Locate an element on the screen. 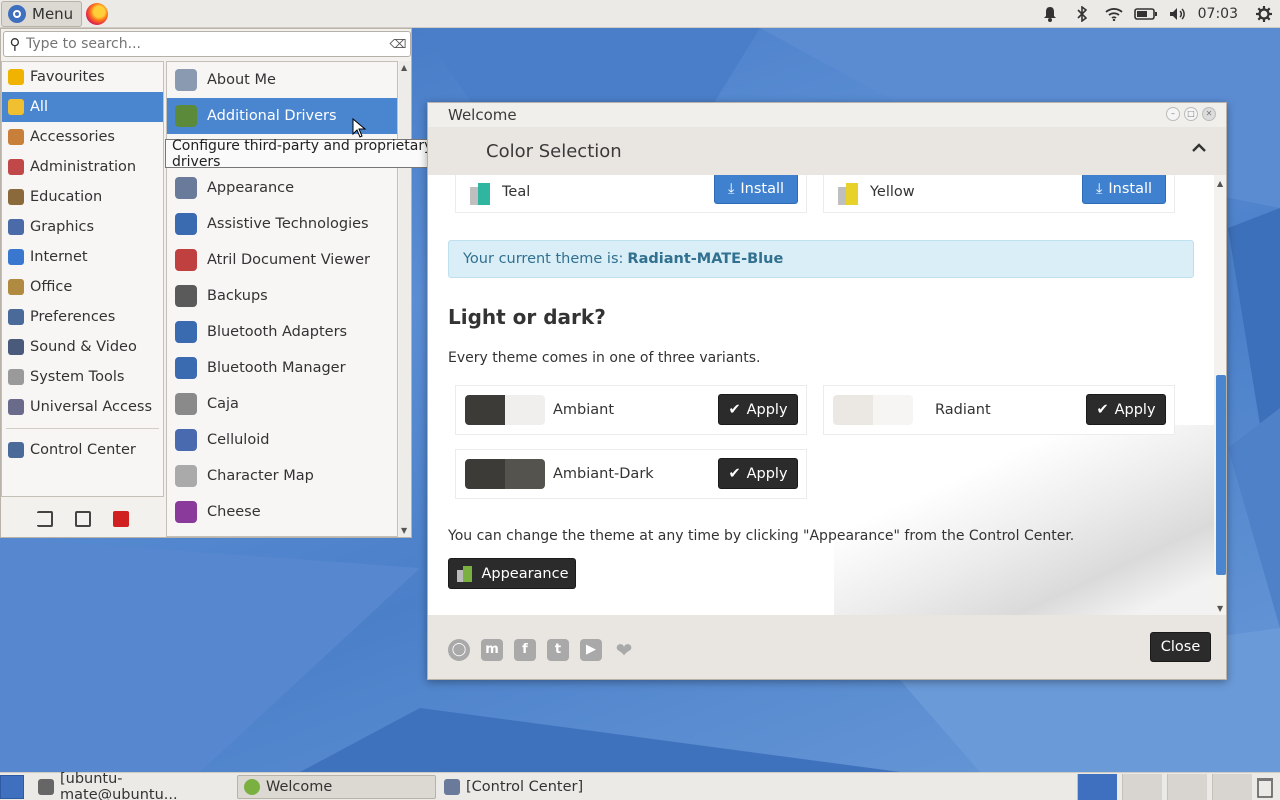  install-teal-button: ⤓ Install is located at coordinates (756, 189).